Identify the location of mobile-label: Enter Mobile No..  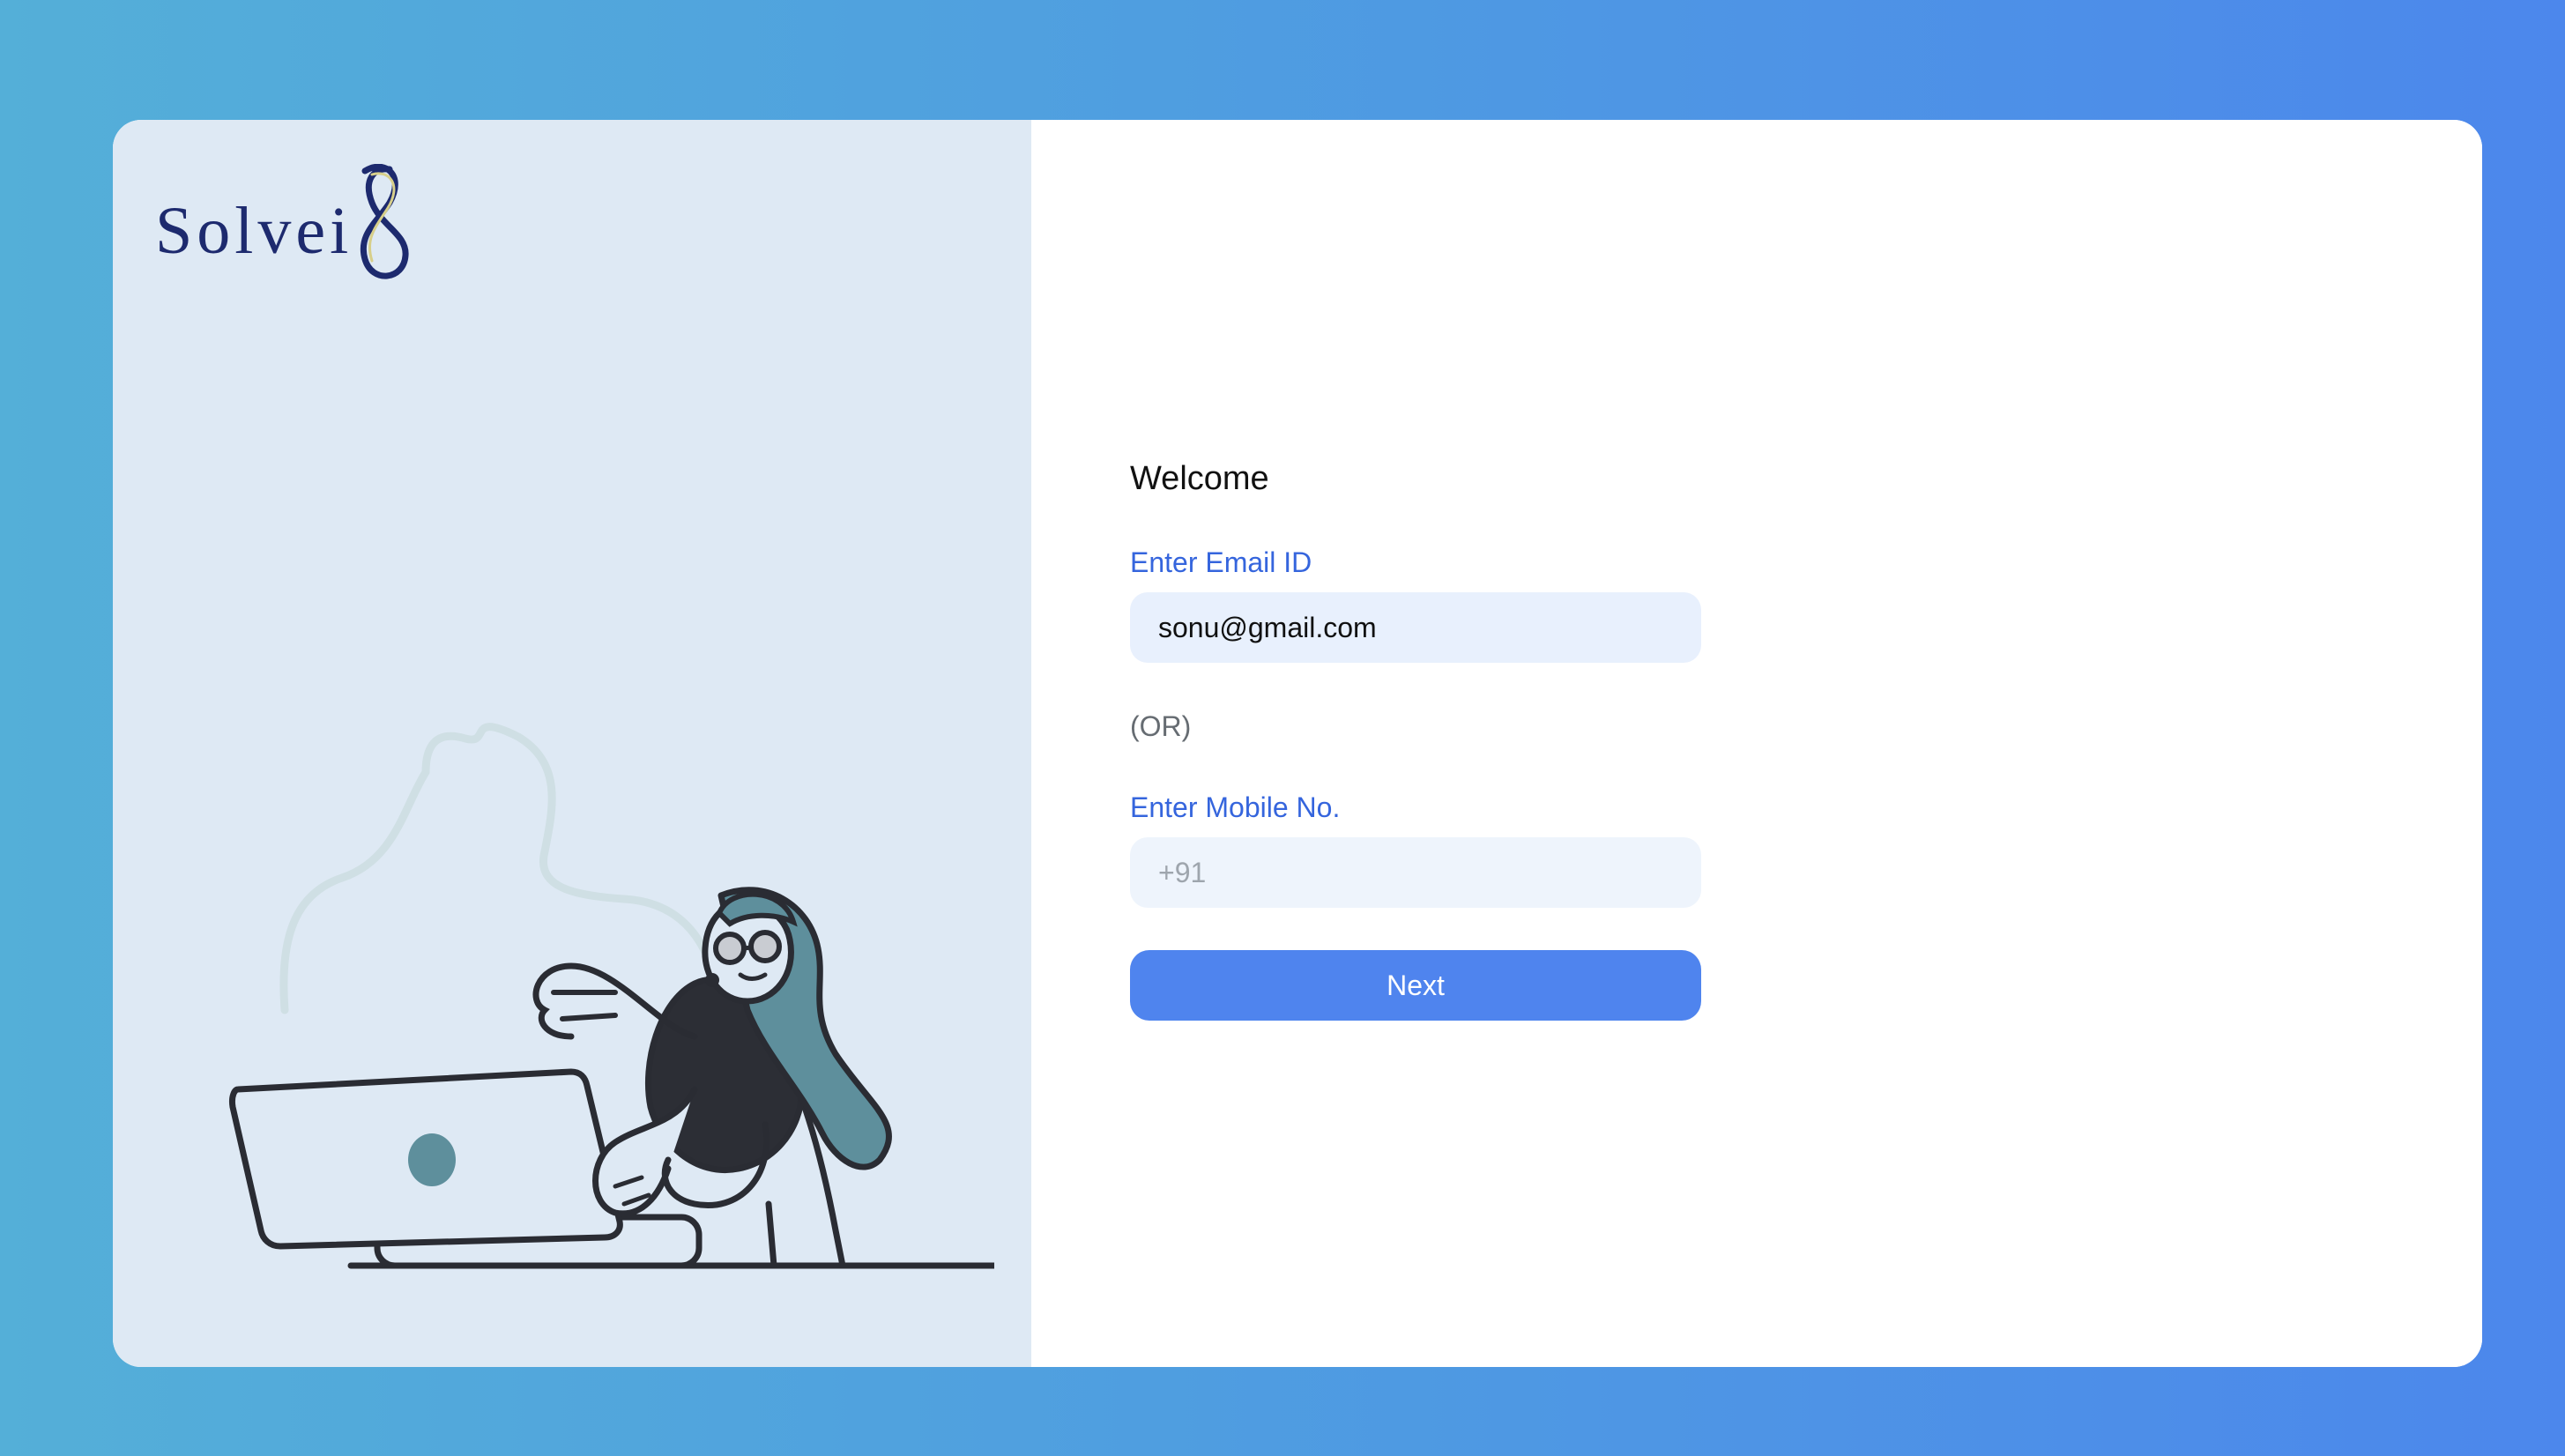
(1235, 807).